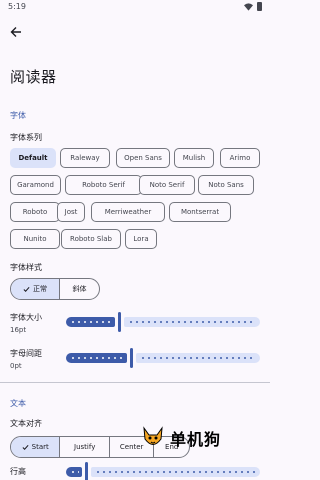 The height and width of the screenshot is (480, 320). I want to click on status-icons, so click(253, 6).